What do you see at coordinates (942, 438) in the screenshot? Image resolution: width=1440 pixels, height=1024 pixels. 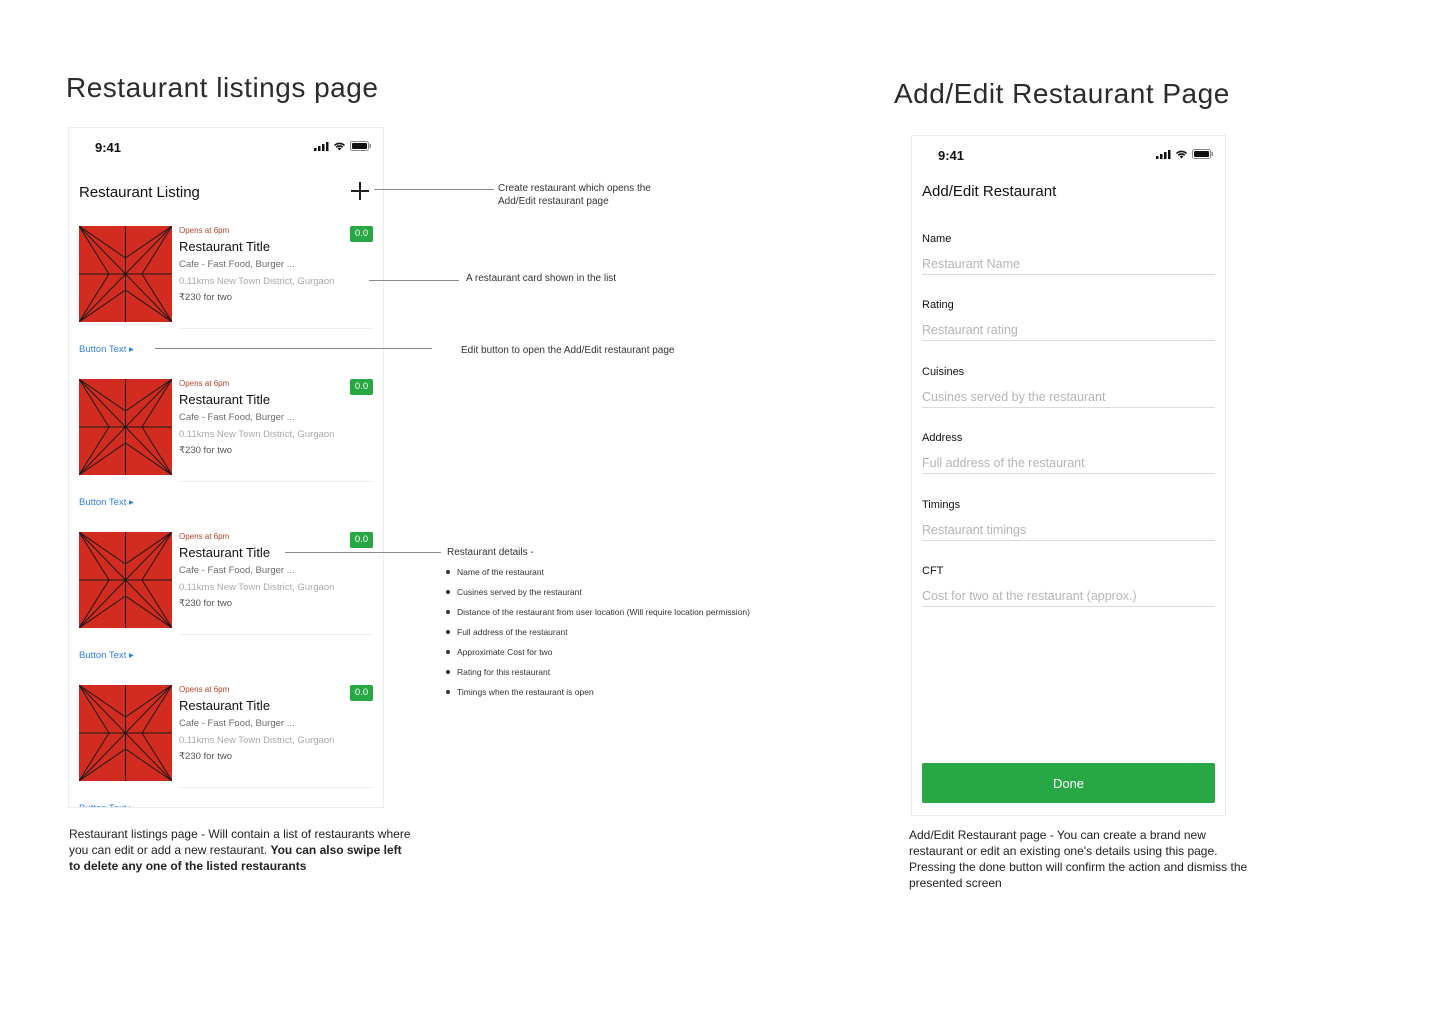 I see `address-label: Address` at bounding box center [942, 438].